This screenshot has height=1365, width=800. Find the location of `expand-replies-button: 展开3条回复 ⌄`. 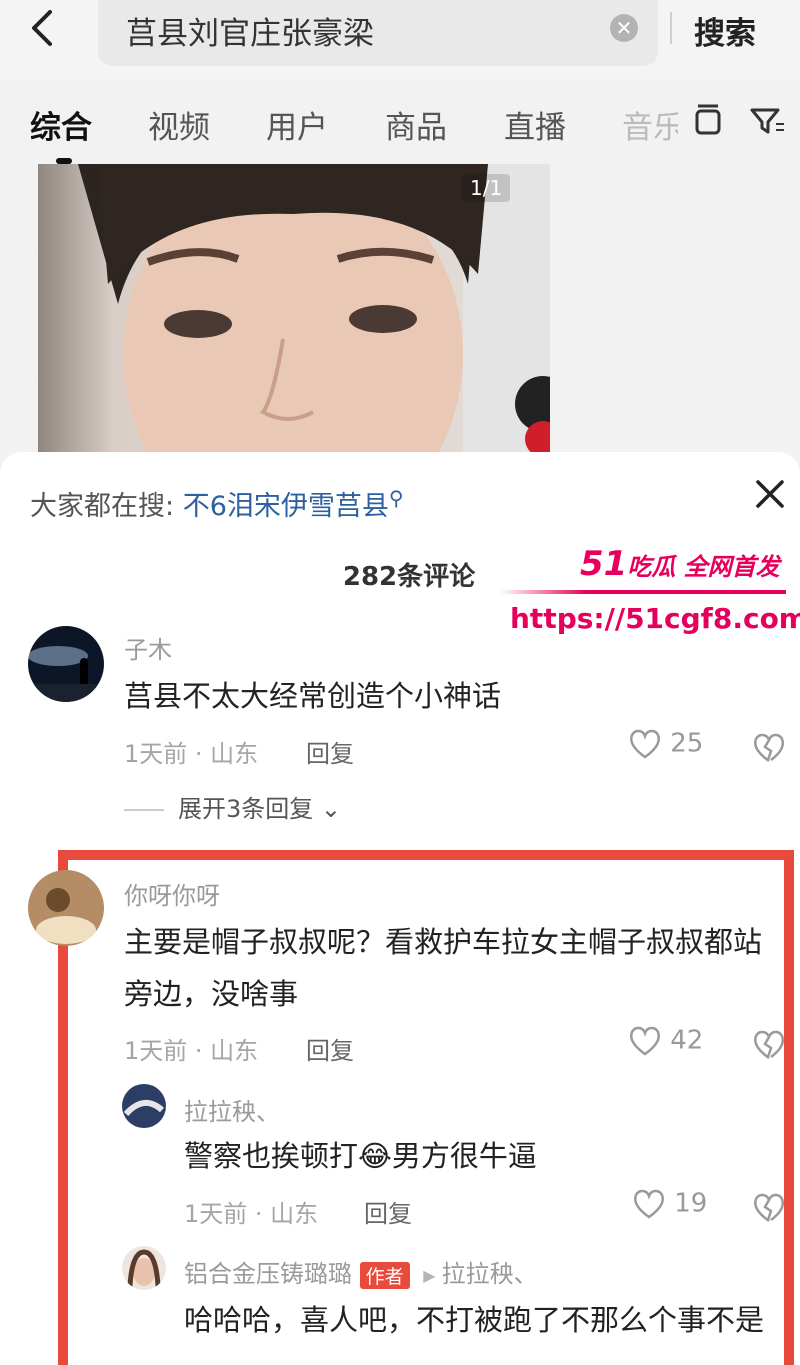

expand-replies-button: 展开3条回复 ⌄ is located at coordinates (232, 806).